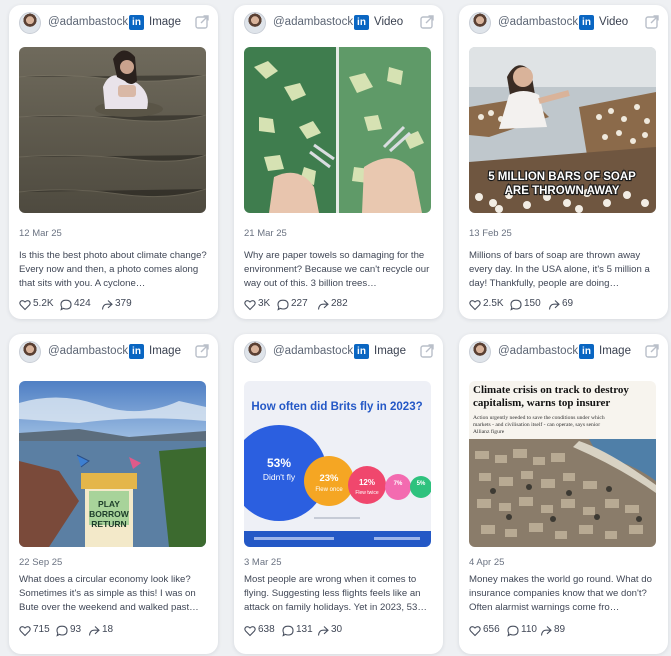  What do you see at coordinates (491, 629) in the screenshot?
I see `like-count: 656` at bounding box center [491, 629].